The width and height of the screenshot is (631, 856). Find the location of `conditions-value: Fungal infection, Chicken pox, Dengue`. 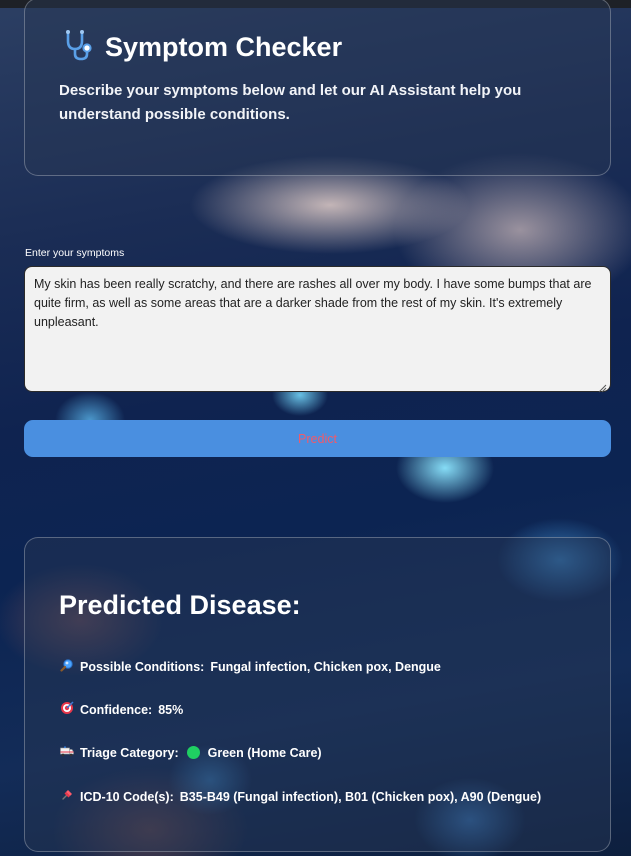

conditions-value: Fungal infection, Chicken pox, Dengue is located at coordinates (325, 666).